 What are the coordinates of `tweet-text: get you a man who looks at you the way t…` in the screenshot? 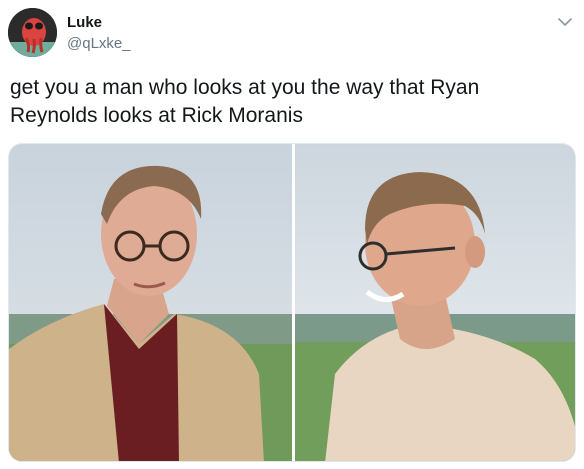 It's located at (245, 101).